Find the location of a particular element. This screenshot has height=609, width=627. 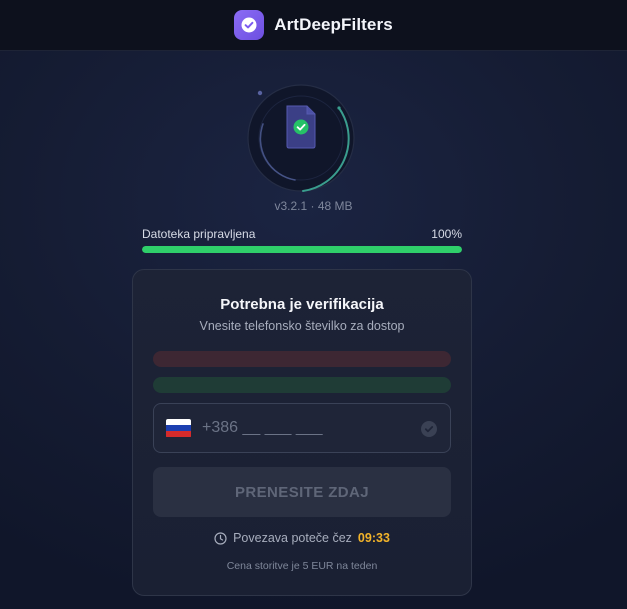

progress-bar-fill is located at coordinates (302, 249).